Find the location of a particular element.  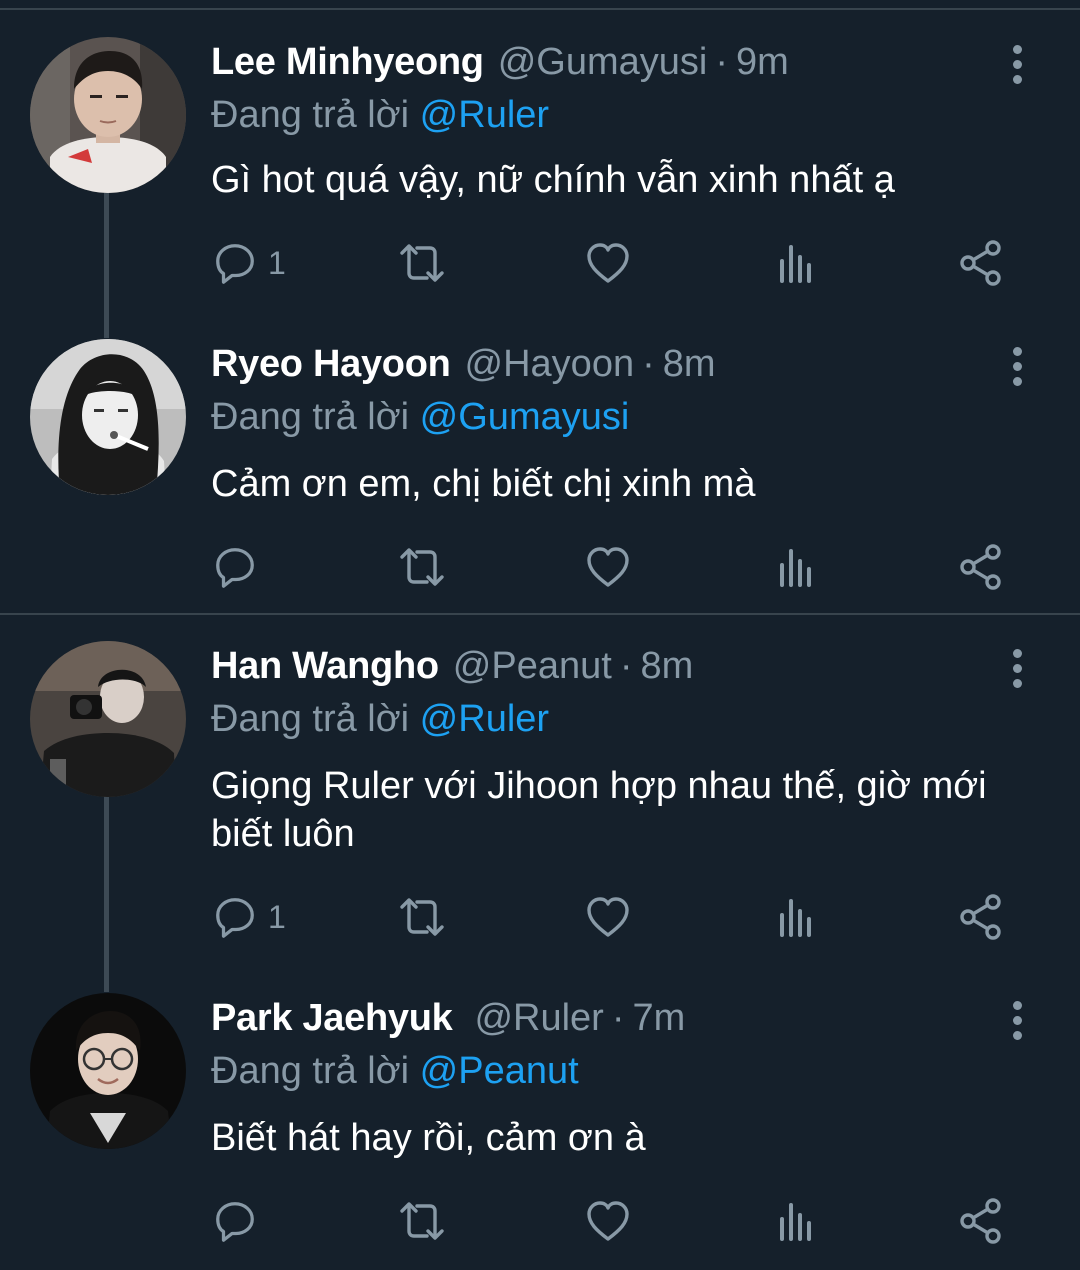

tweet-header: Park Jaehyuk @Ruler · 7m is located at coordinates (448, 1027).